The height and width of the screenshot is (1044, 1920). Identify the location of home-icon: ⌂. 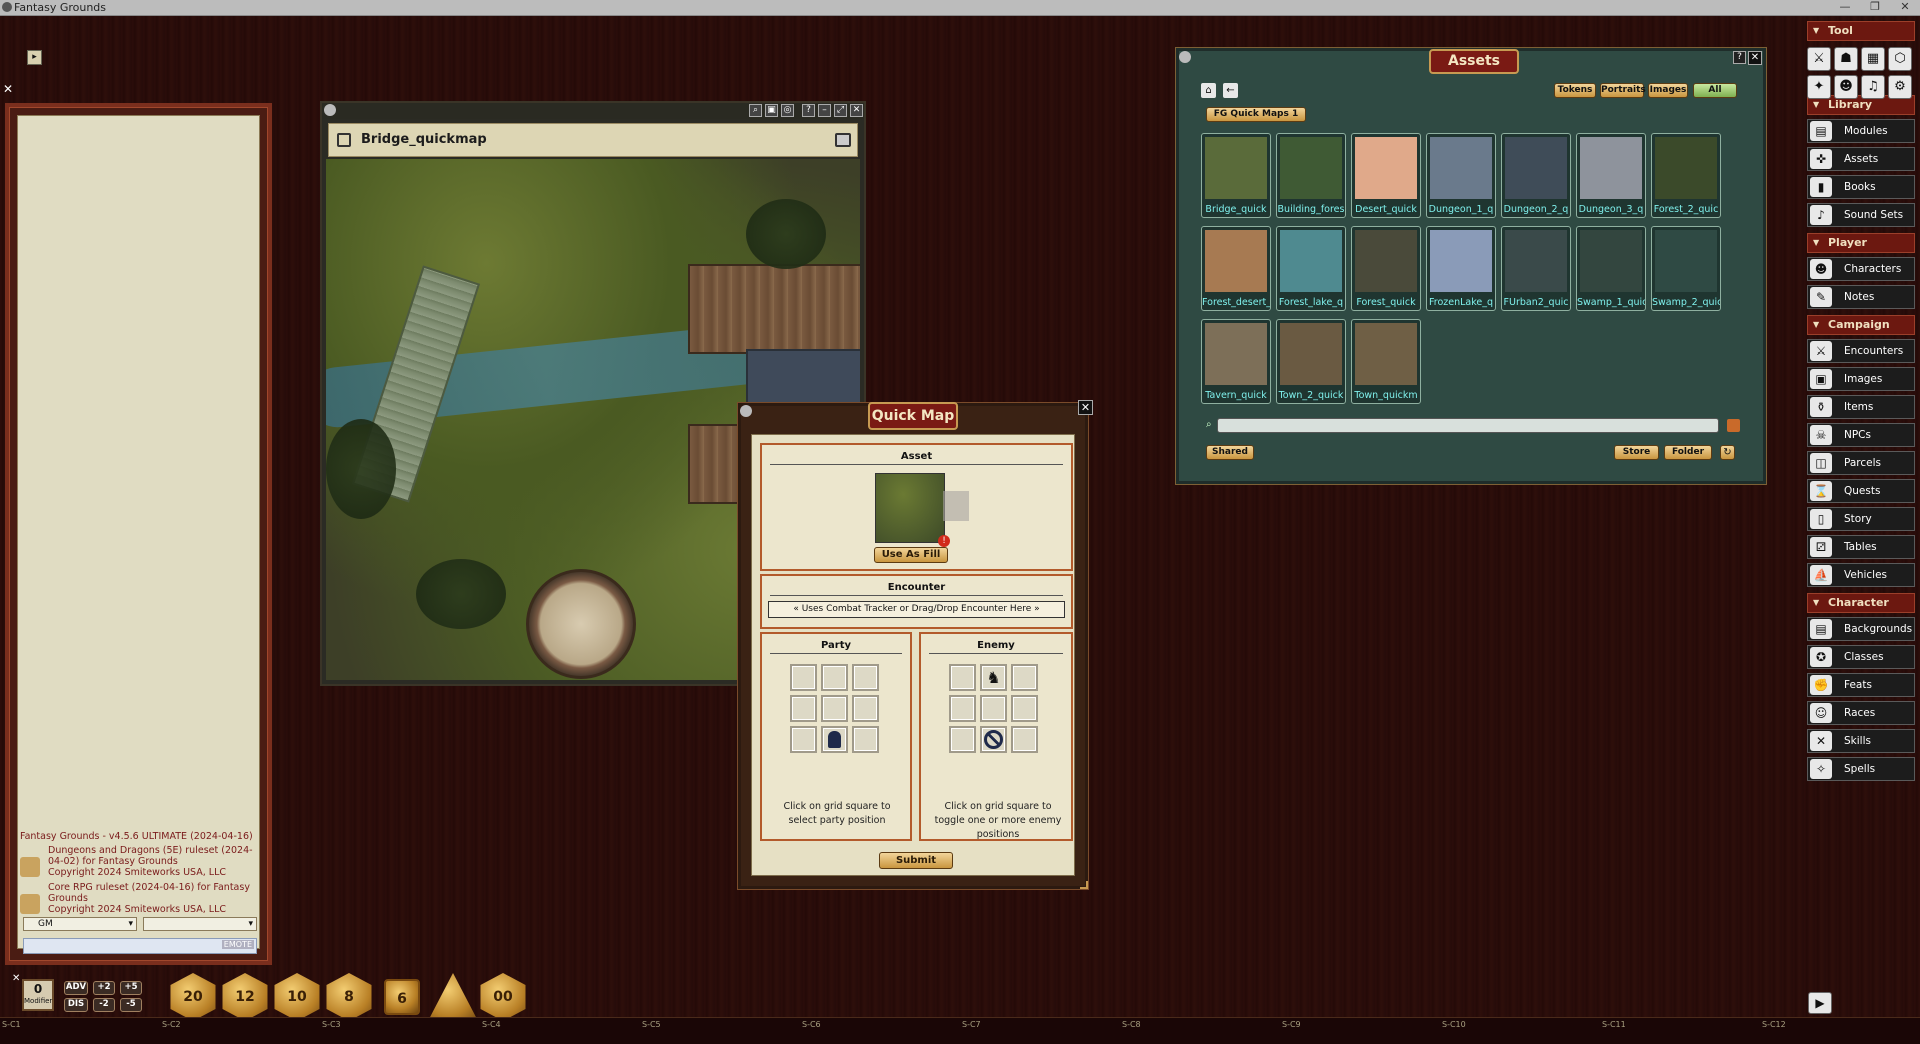
(1208, 90).